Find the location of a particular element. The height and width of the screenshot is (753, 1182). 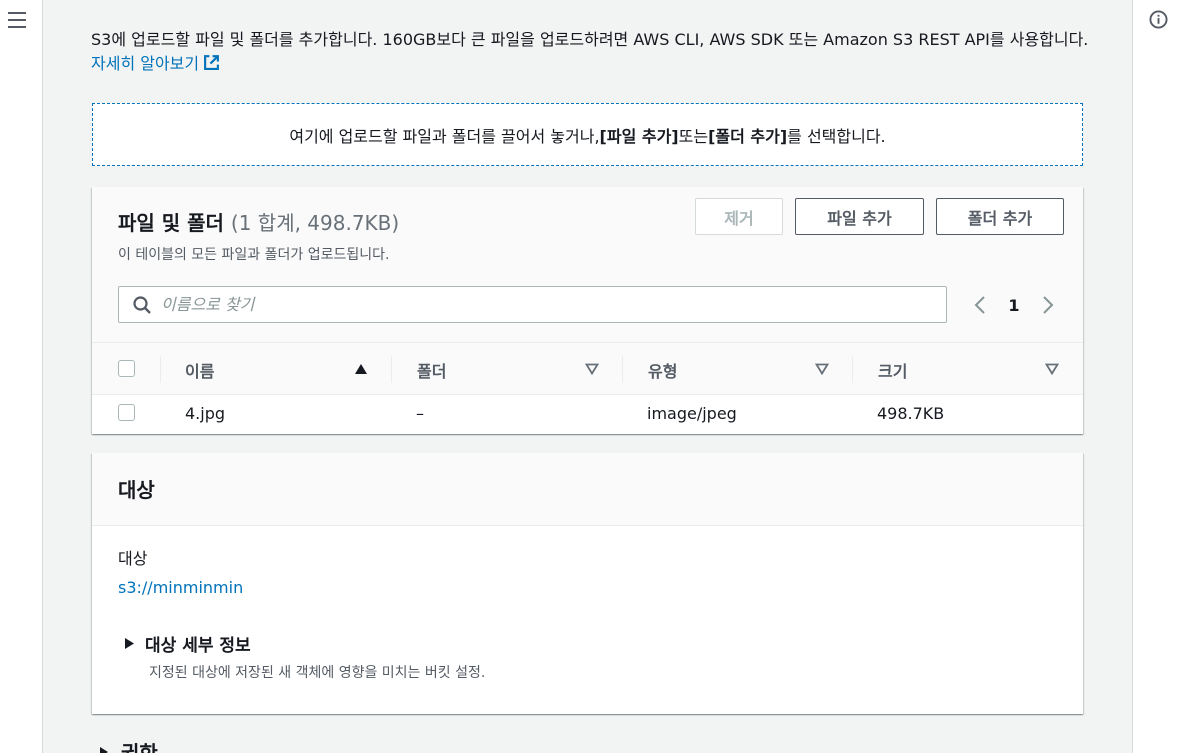

permissions-section-header: 권한 is located at coordinates (128, 745).